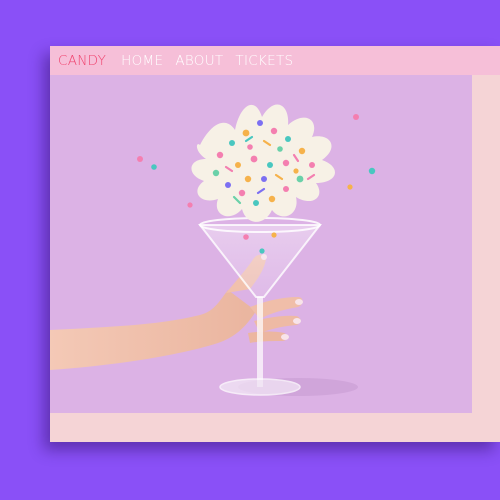  I want to click on nav-tickets-link: TICKETS, so click(264, 61).